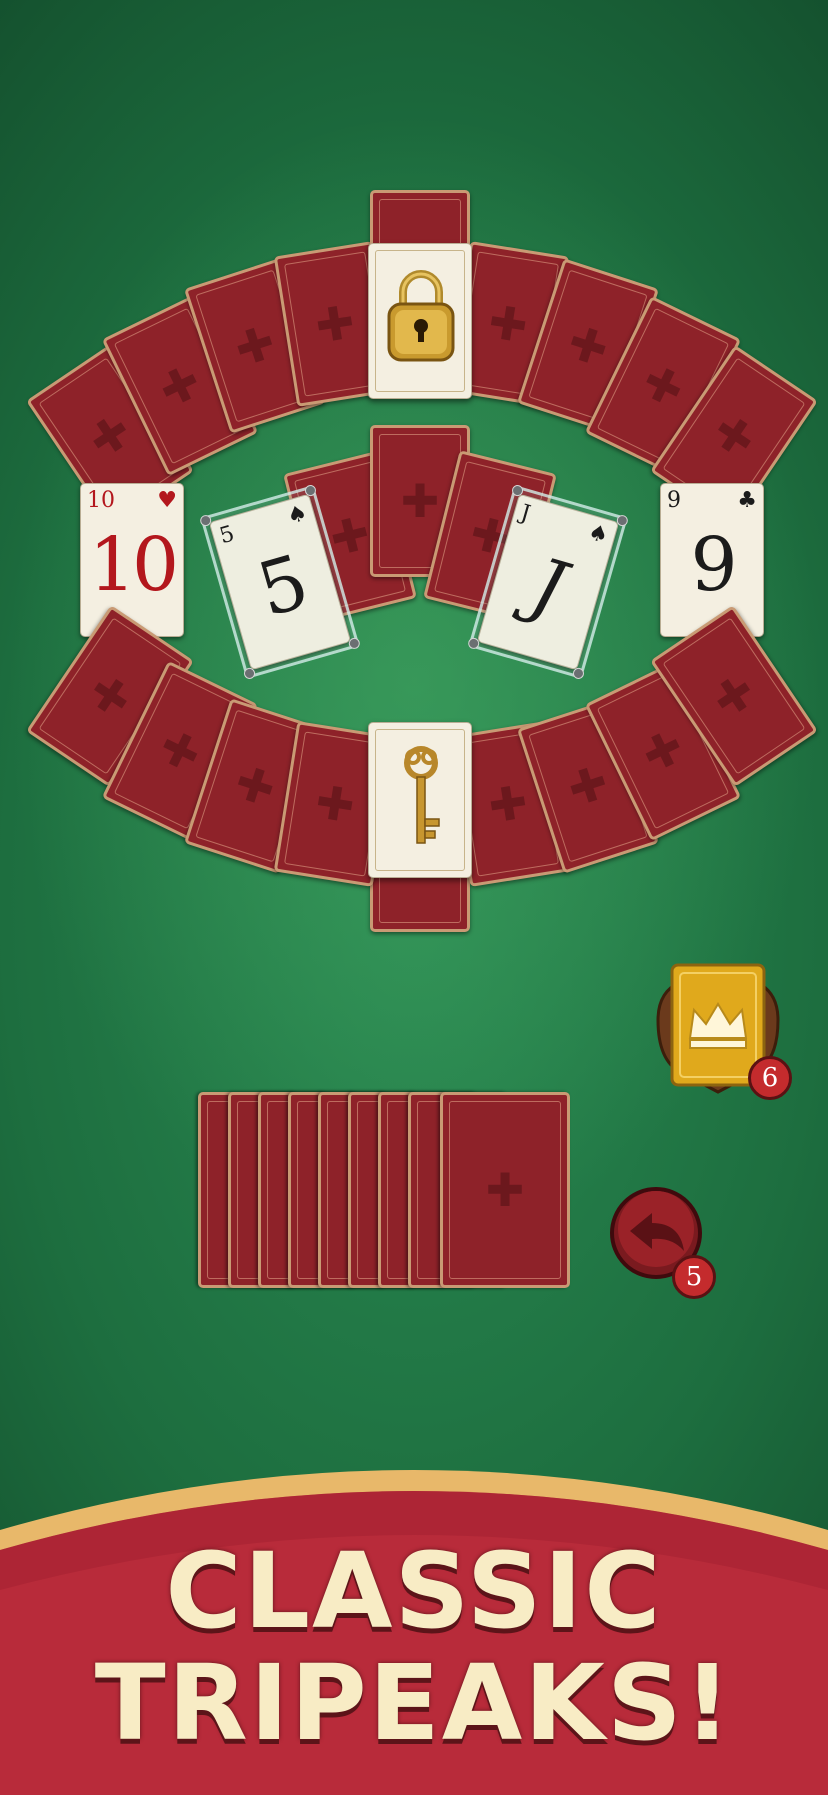 This screenshot has height=1795, width=828. I want to click on banner-title-line2: TRIPEAKS!, so click(414, 1703).